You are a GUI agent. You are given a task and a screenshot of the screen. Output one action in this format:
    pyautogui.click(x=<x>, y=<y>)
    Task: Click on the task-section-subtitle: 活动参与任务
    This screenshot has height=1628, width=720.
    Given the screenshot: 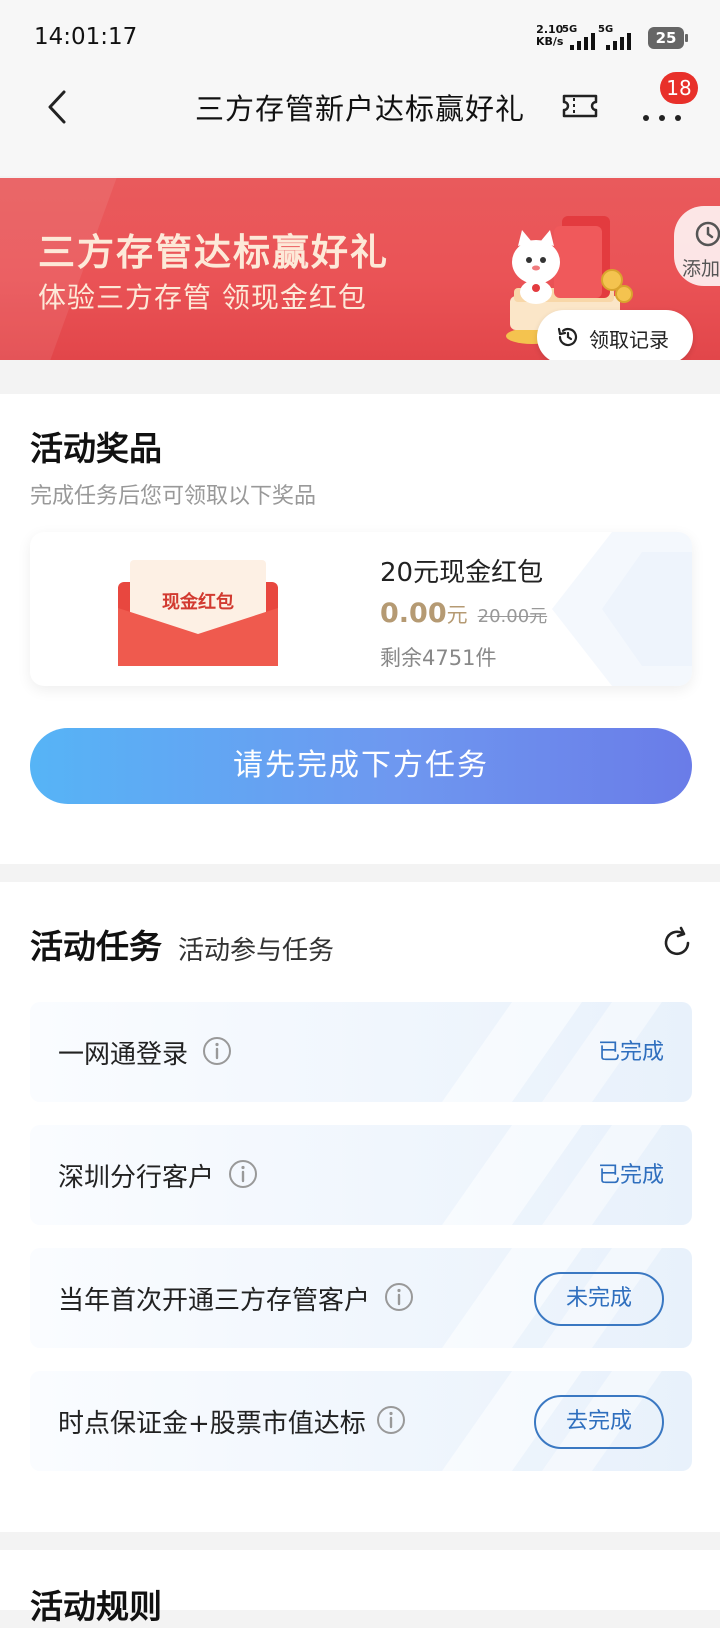 What is the action you would take?
    pyautogui.click(x=256, y=951)
    